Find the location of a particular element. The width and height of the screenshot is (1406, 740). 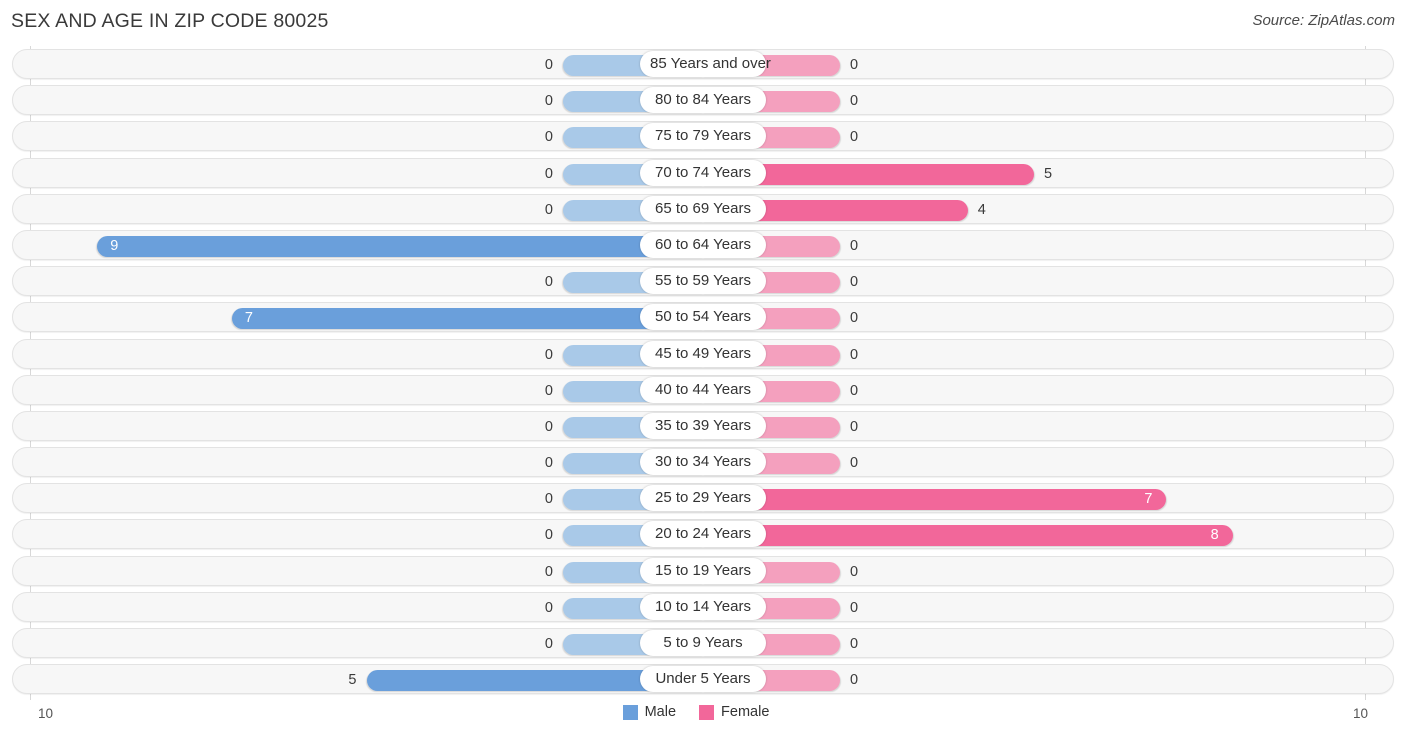

age-group-label: 15 to 19 Years is located at coordinates (703, 570).